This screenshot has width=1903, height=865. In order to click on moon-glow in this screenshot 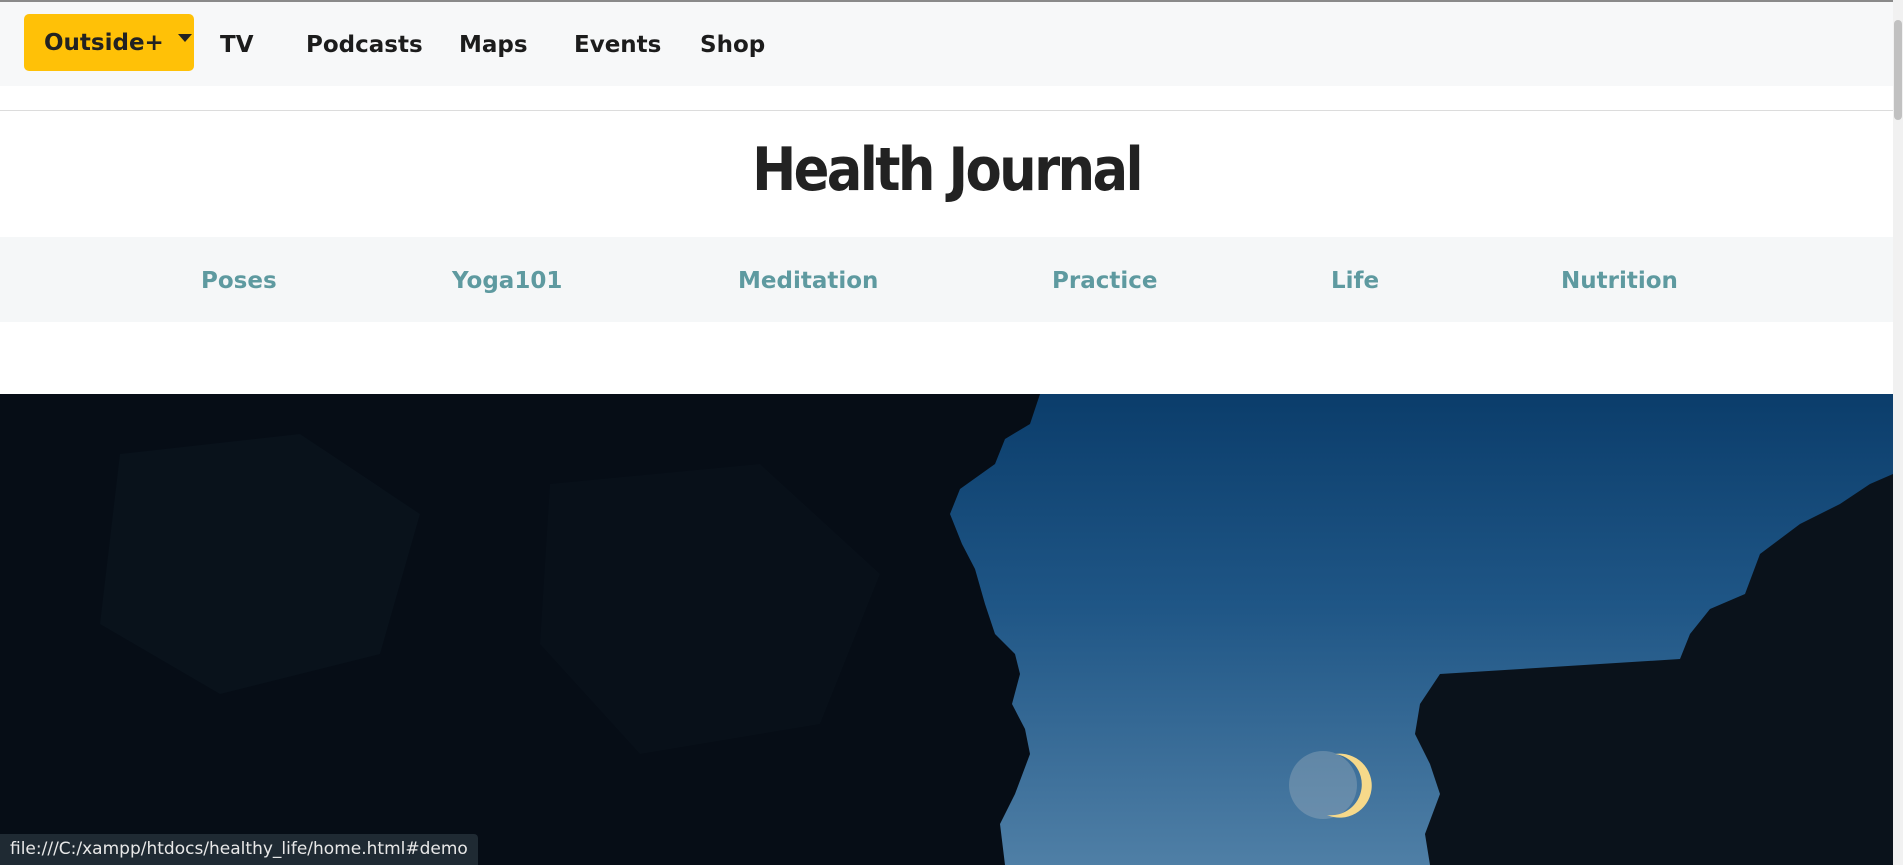, I will do `click(1323, 785)`.